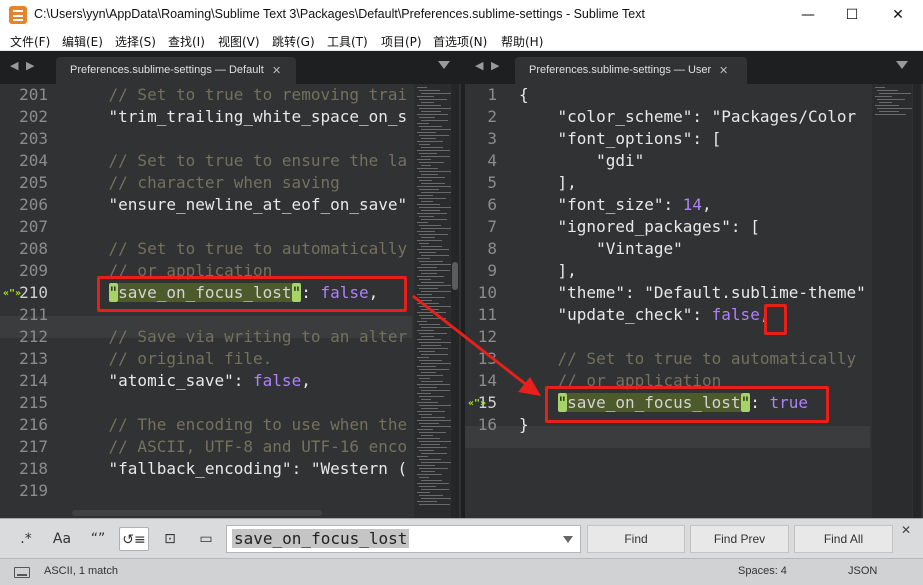 The image size is (923, 585). What do you see at coordinates (568, 539) in the screenshot?
I see `find-history-dropdown-icon` at bounding box center [568, 539].